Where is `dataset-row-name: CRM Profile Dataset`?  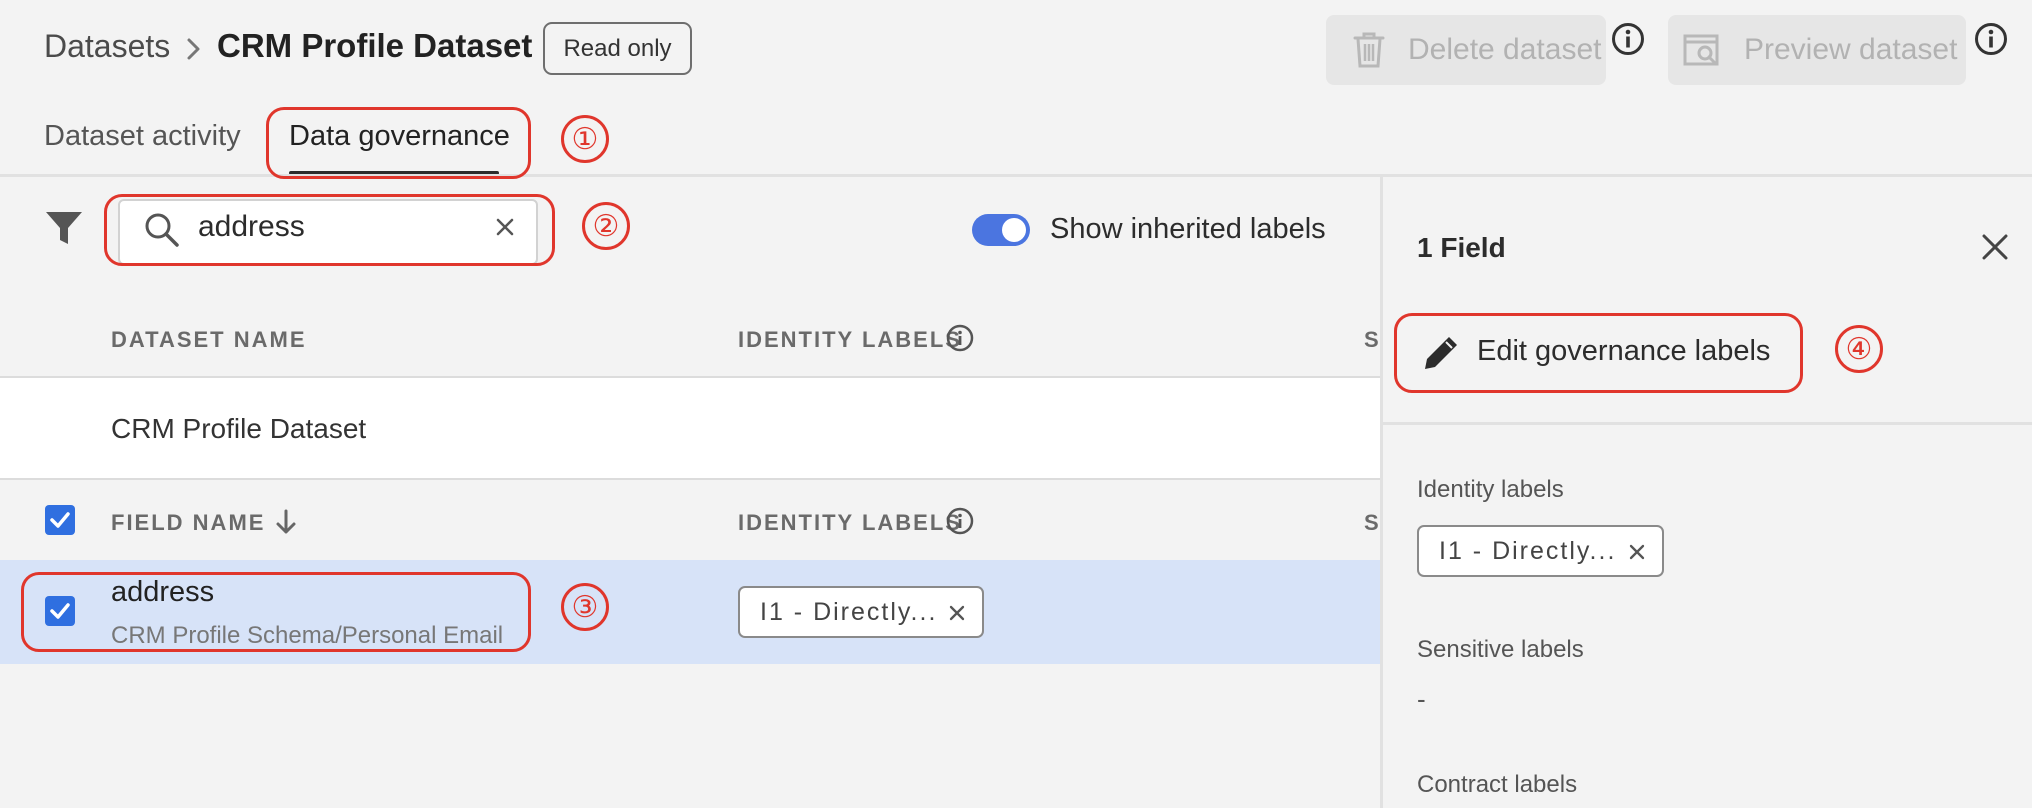
dataset-row-name: CRM Profile Dataset is located at coordinates (239, 428).